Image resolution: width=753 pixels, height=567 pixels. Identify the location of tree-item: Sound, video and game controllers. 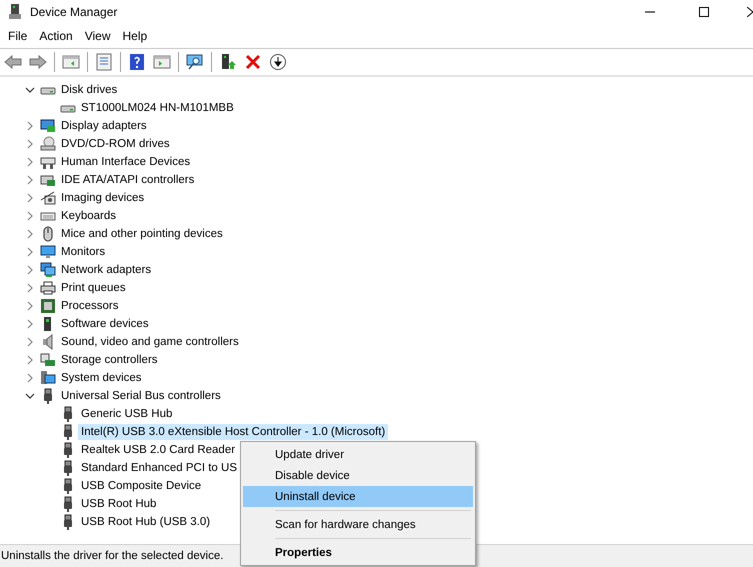
(150, 342).